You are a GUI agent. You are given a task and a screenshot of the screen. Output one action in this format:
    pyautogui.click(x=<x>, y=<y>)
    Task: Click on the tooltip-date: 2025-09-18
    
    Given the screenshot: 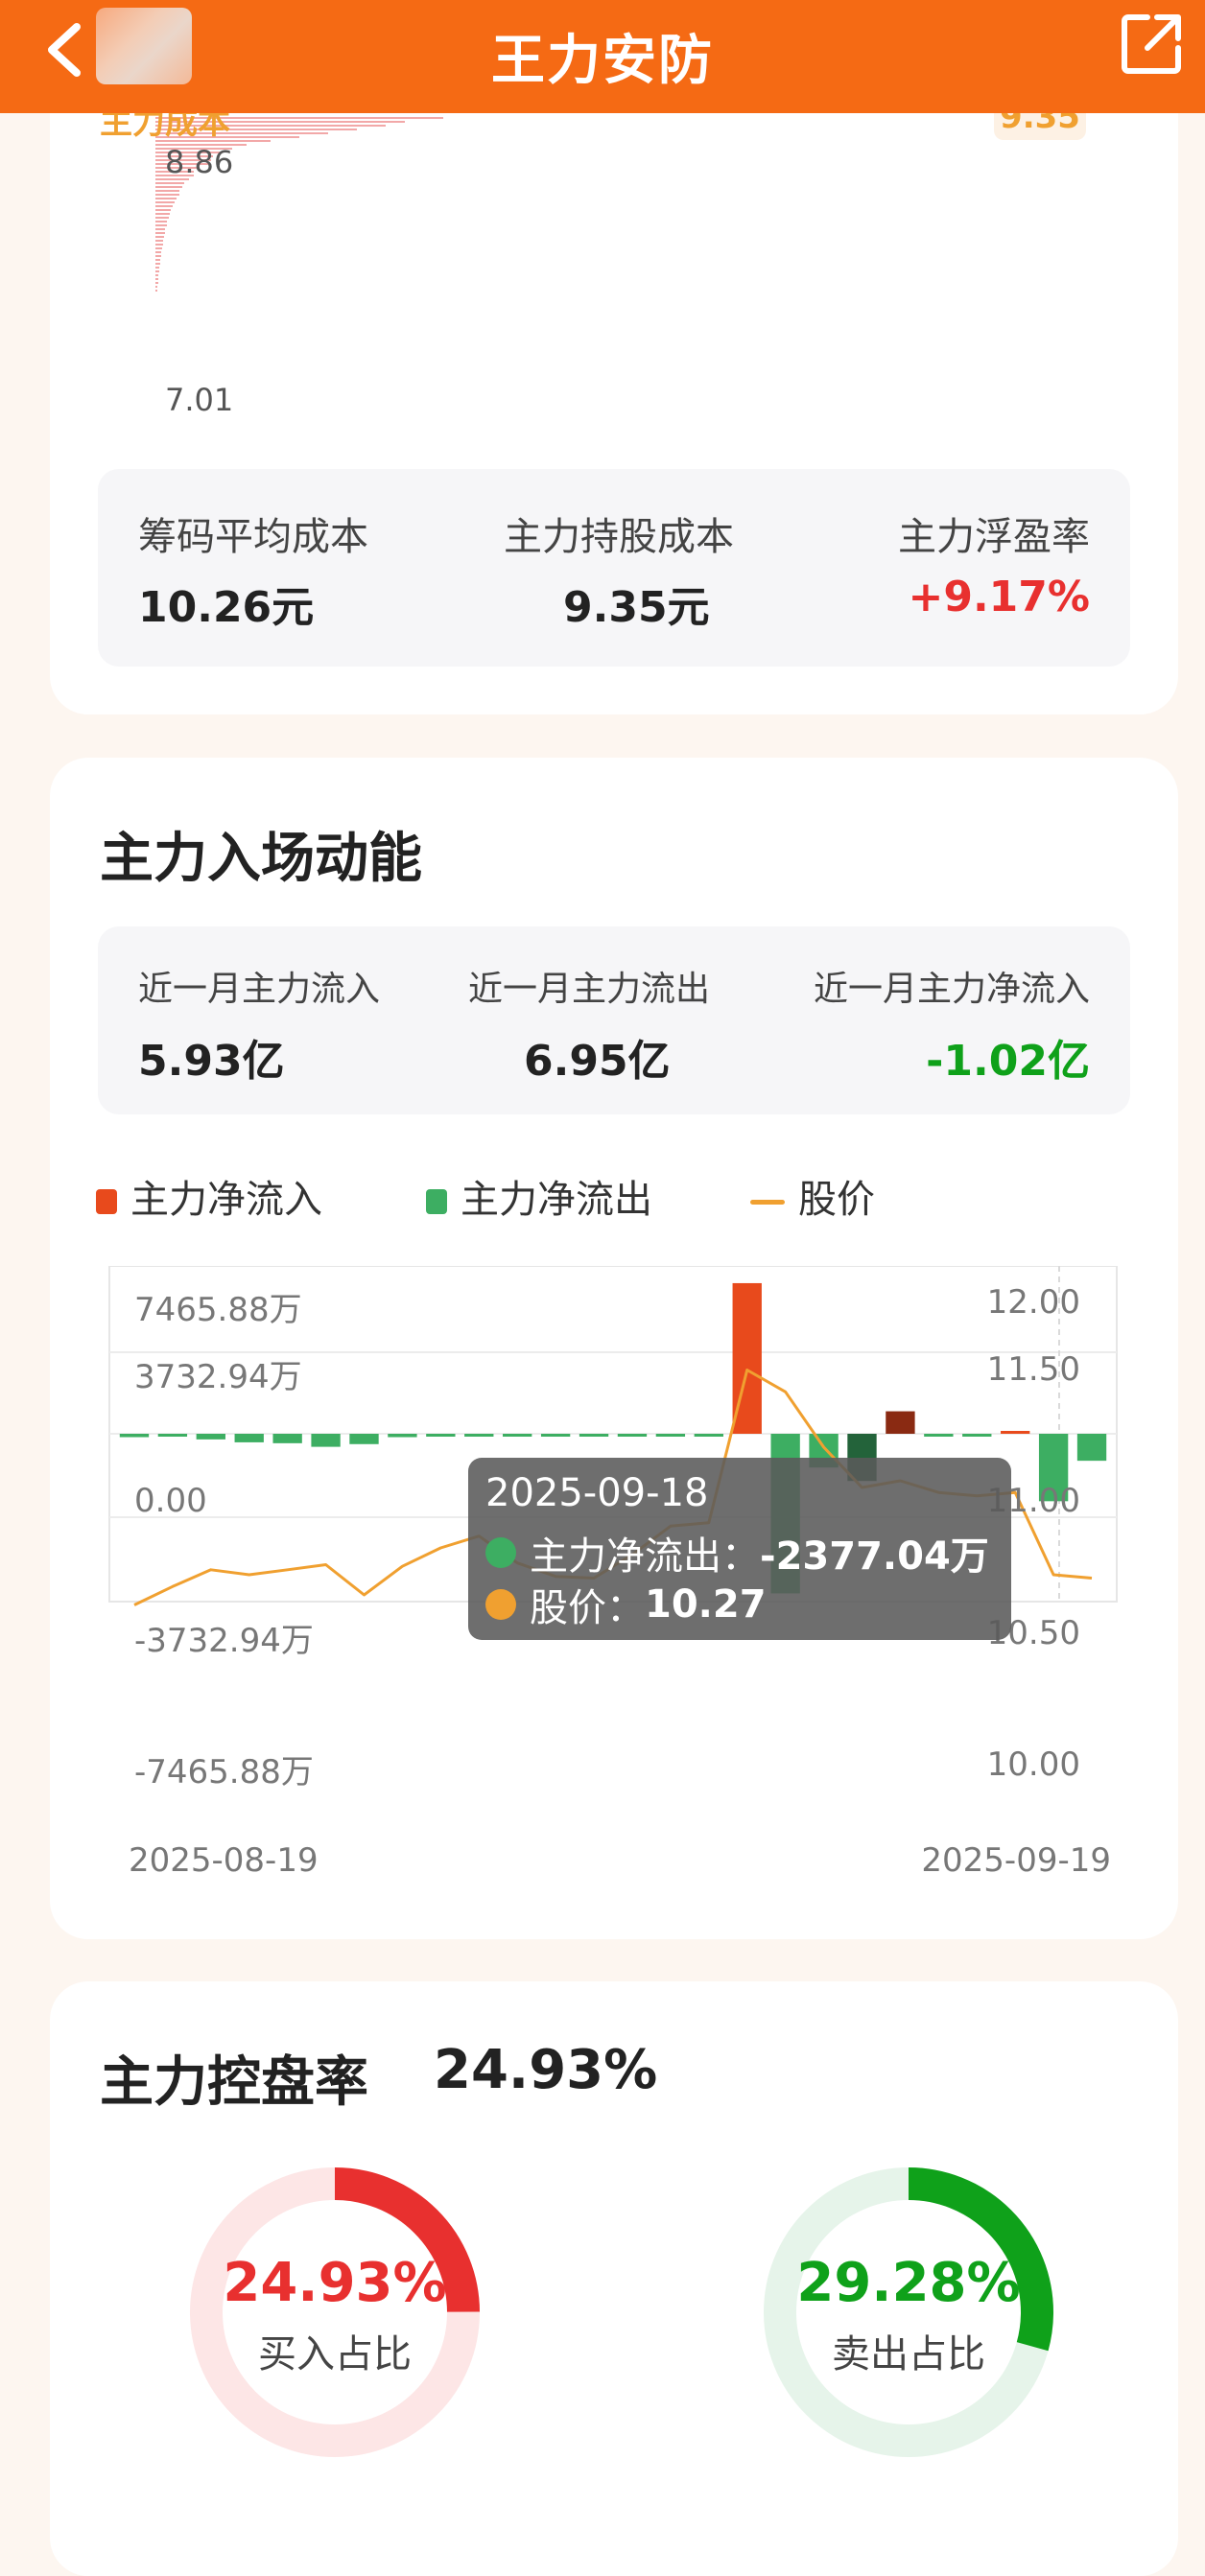 What is the action you would take?
    pyautogui.click(x=597, y=1493)
    